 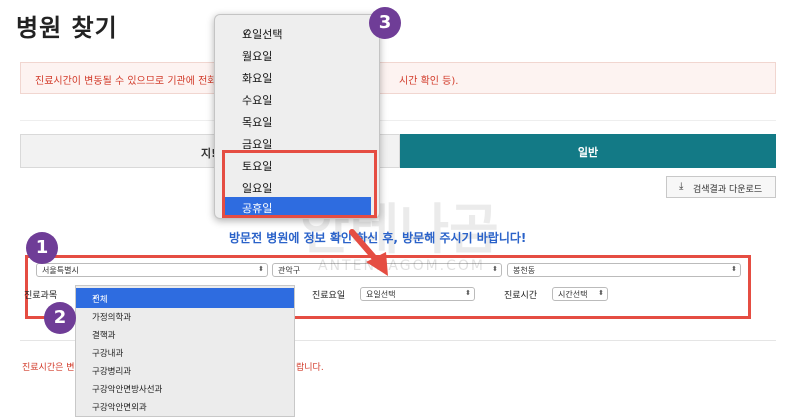 I want to click on step-badge-1: 1, so click(x=42, y=248).